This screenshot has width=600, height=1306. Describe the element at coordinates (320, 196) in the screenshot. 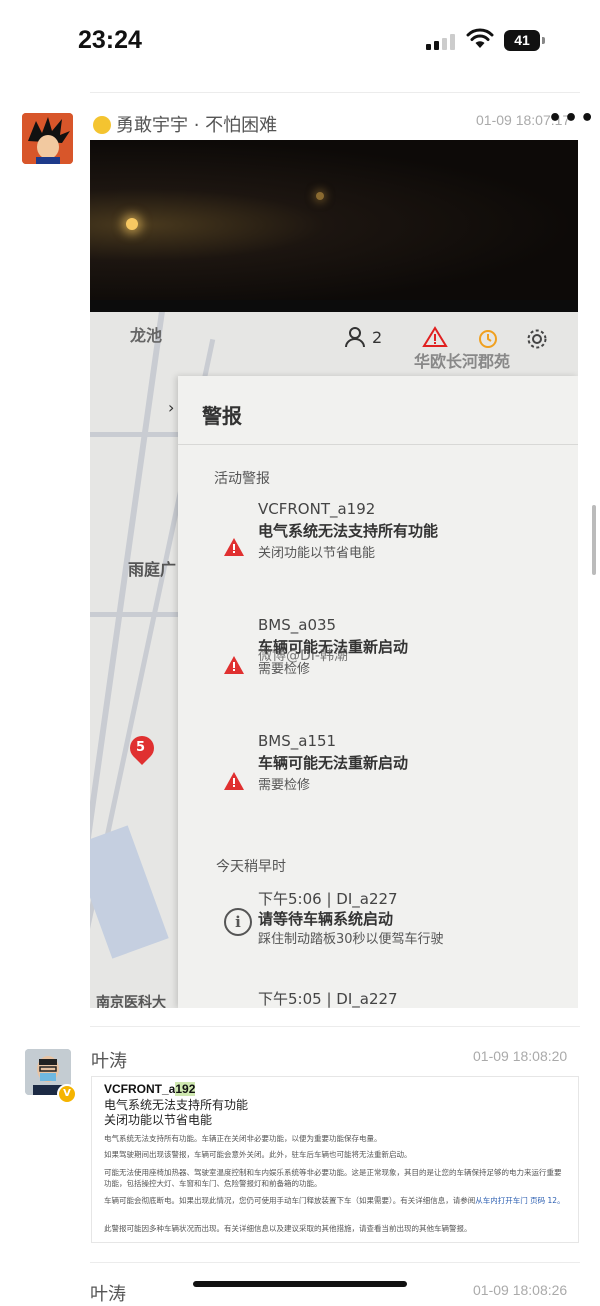

I see `distant-light` at that location.